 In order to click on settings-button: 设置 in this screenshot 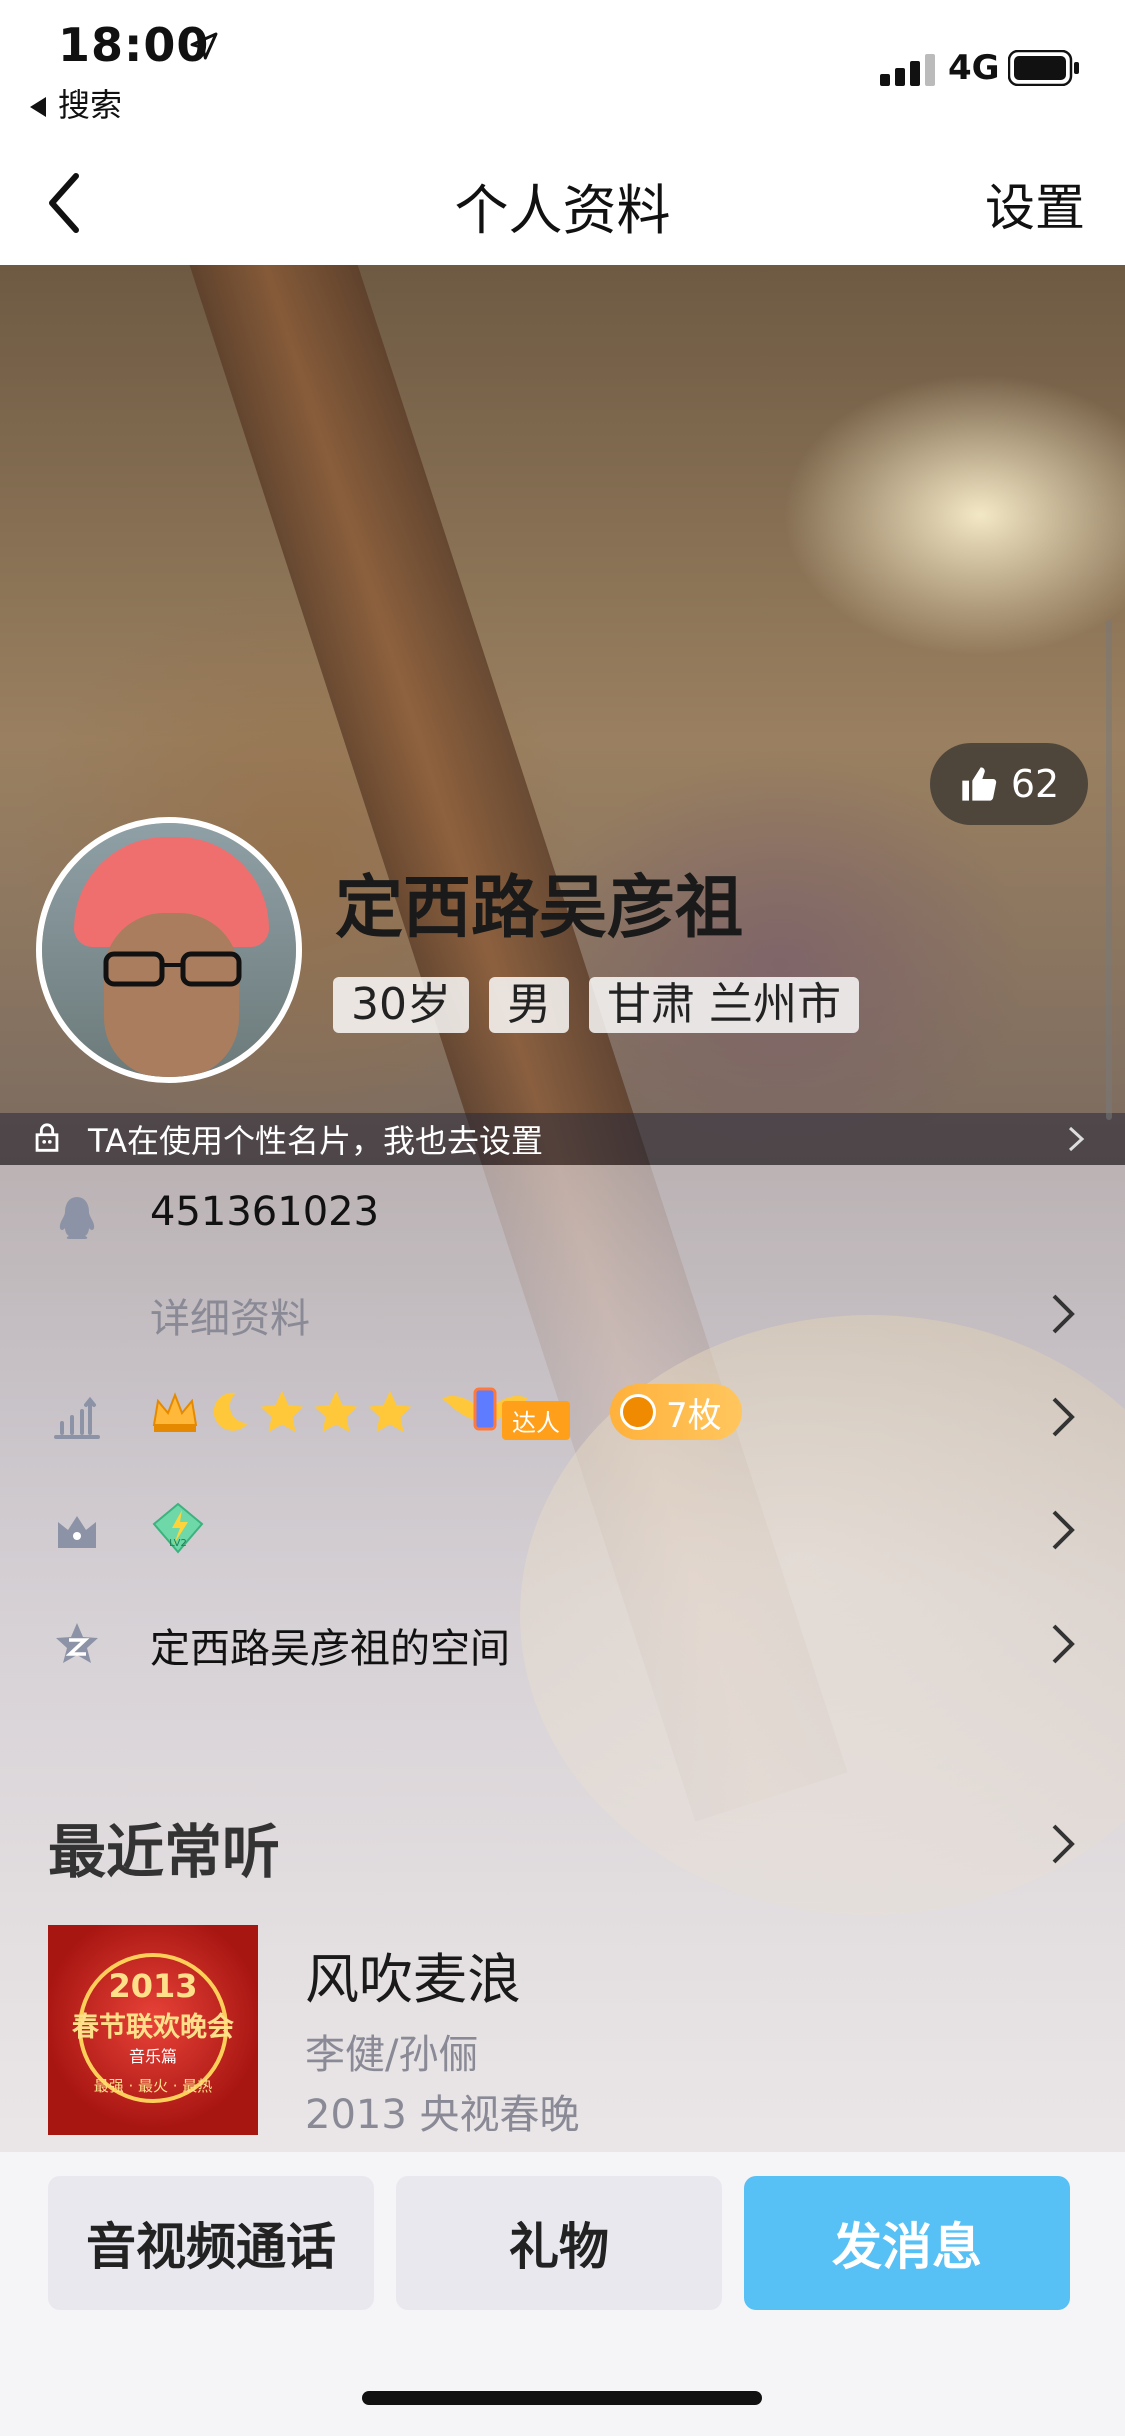, I will do `click(1035, 204)`.